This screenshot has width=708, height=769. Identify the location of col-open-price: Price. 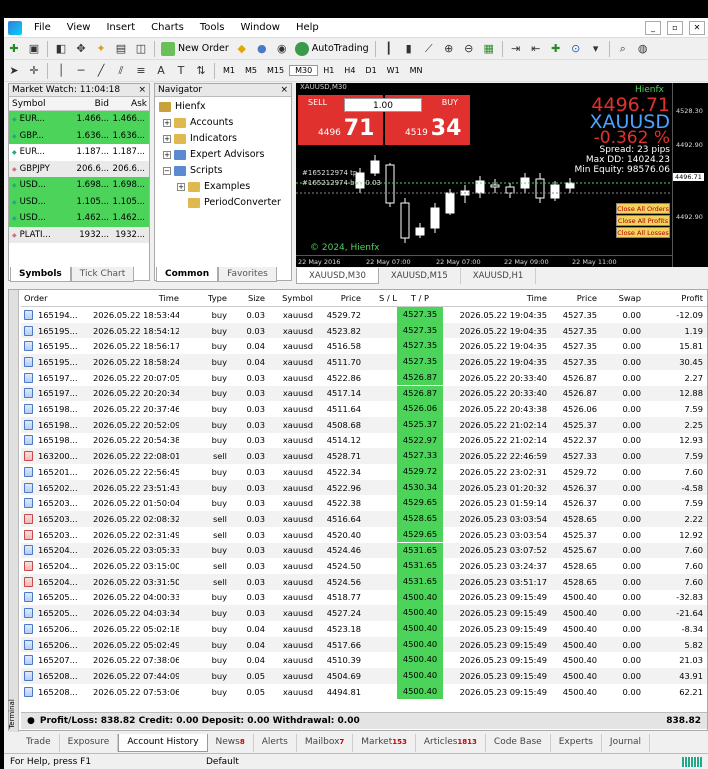
(337, 298).